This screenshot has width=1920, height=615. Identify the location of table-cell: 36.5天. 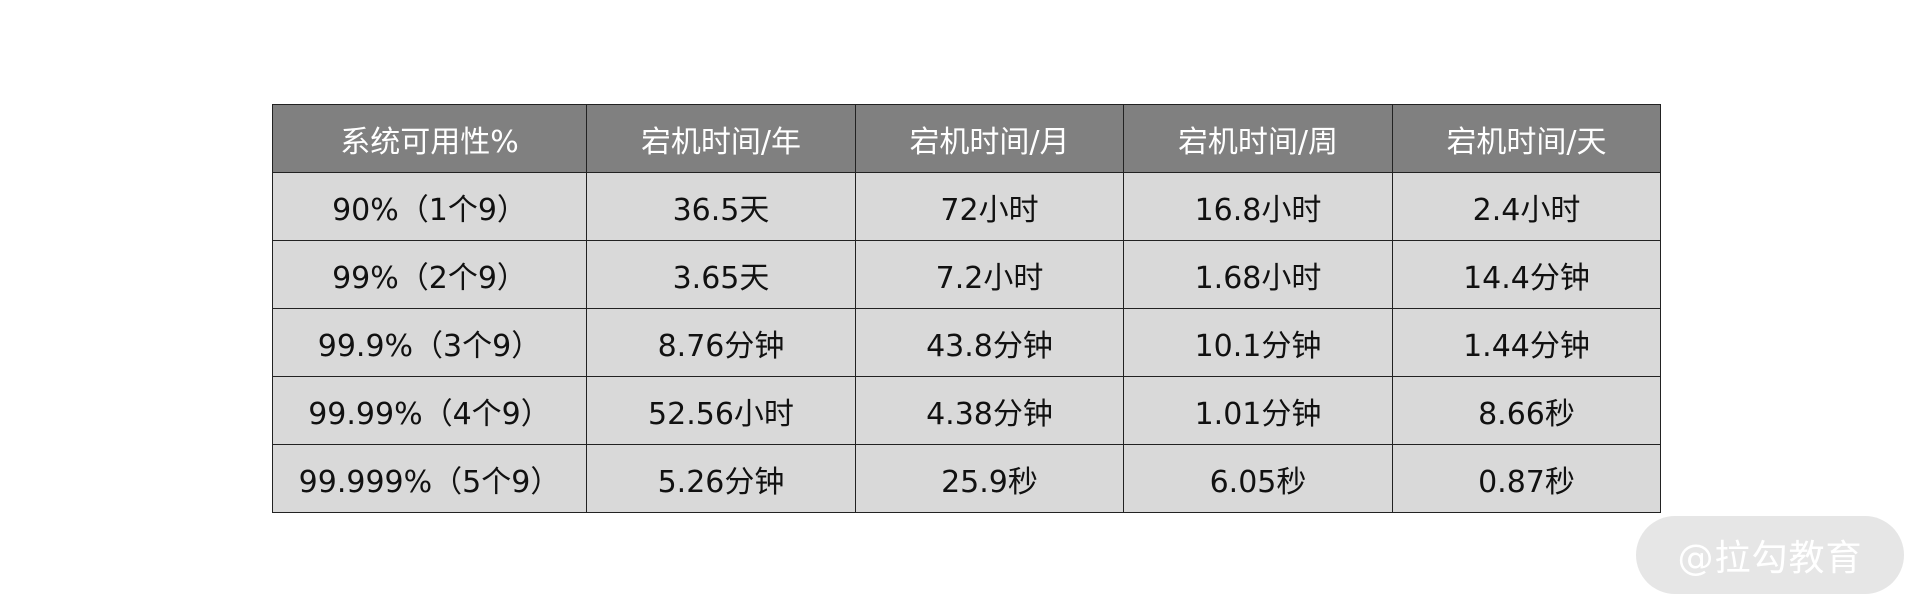
(721, 206).